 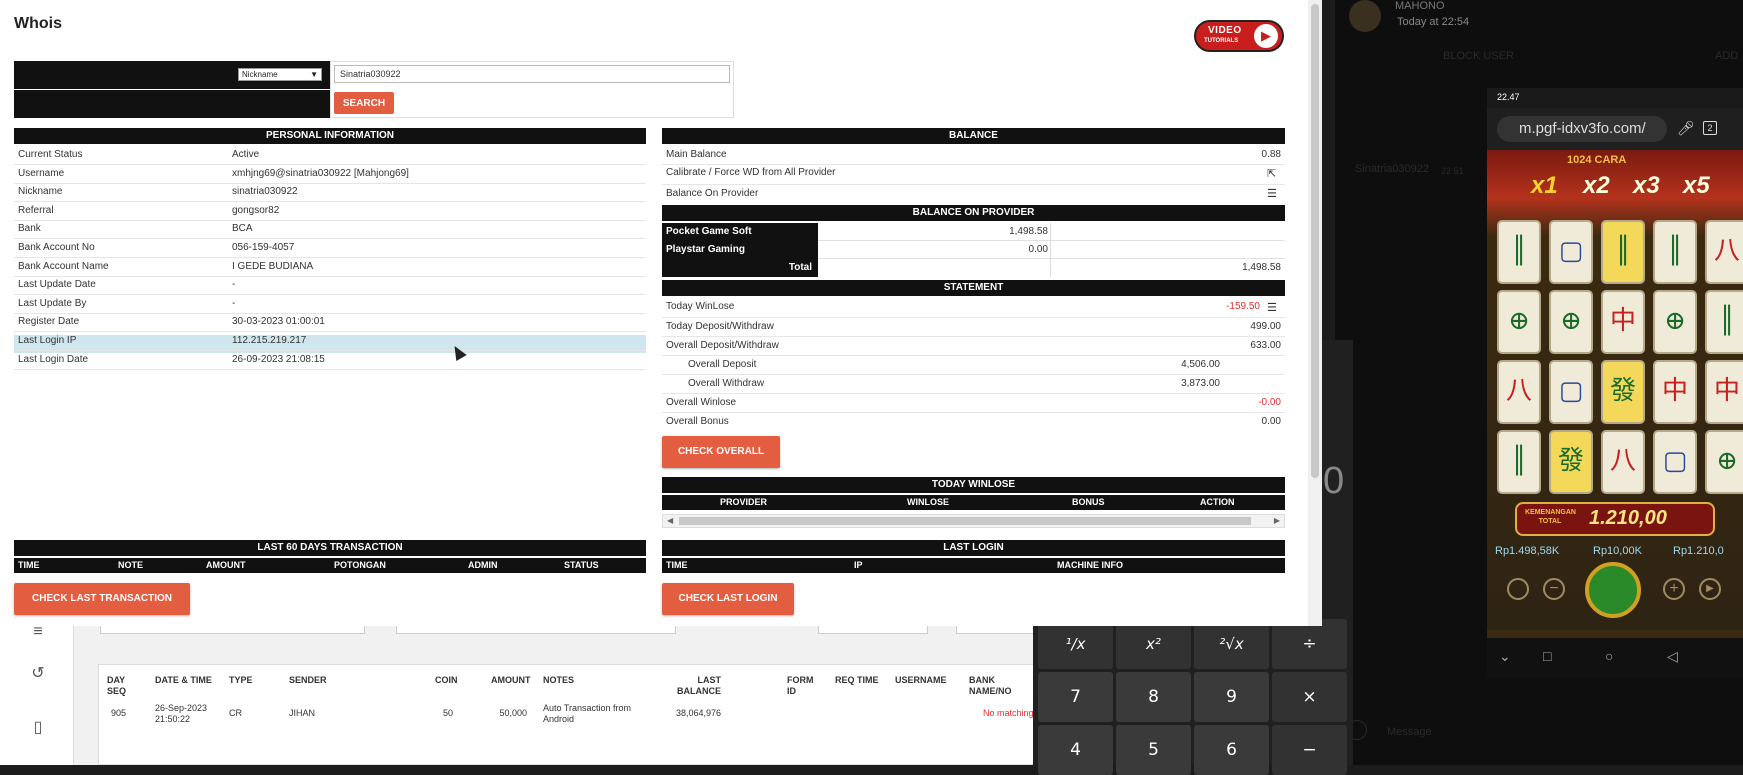 I want to click on calc-key-sqrt: ²√x, so click(x=1231, y=644).